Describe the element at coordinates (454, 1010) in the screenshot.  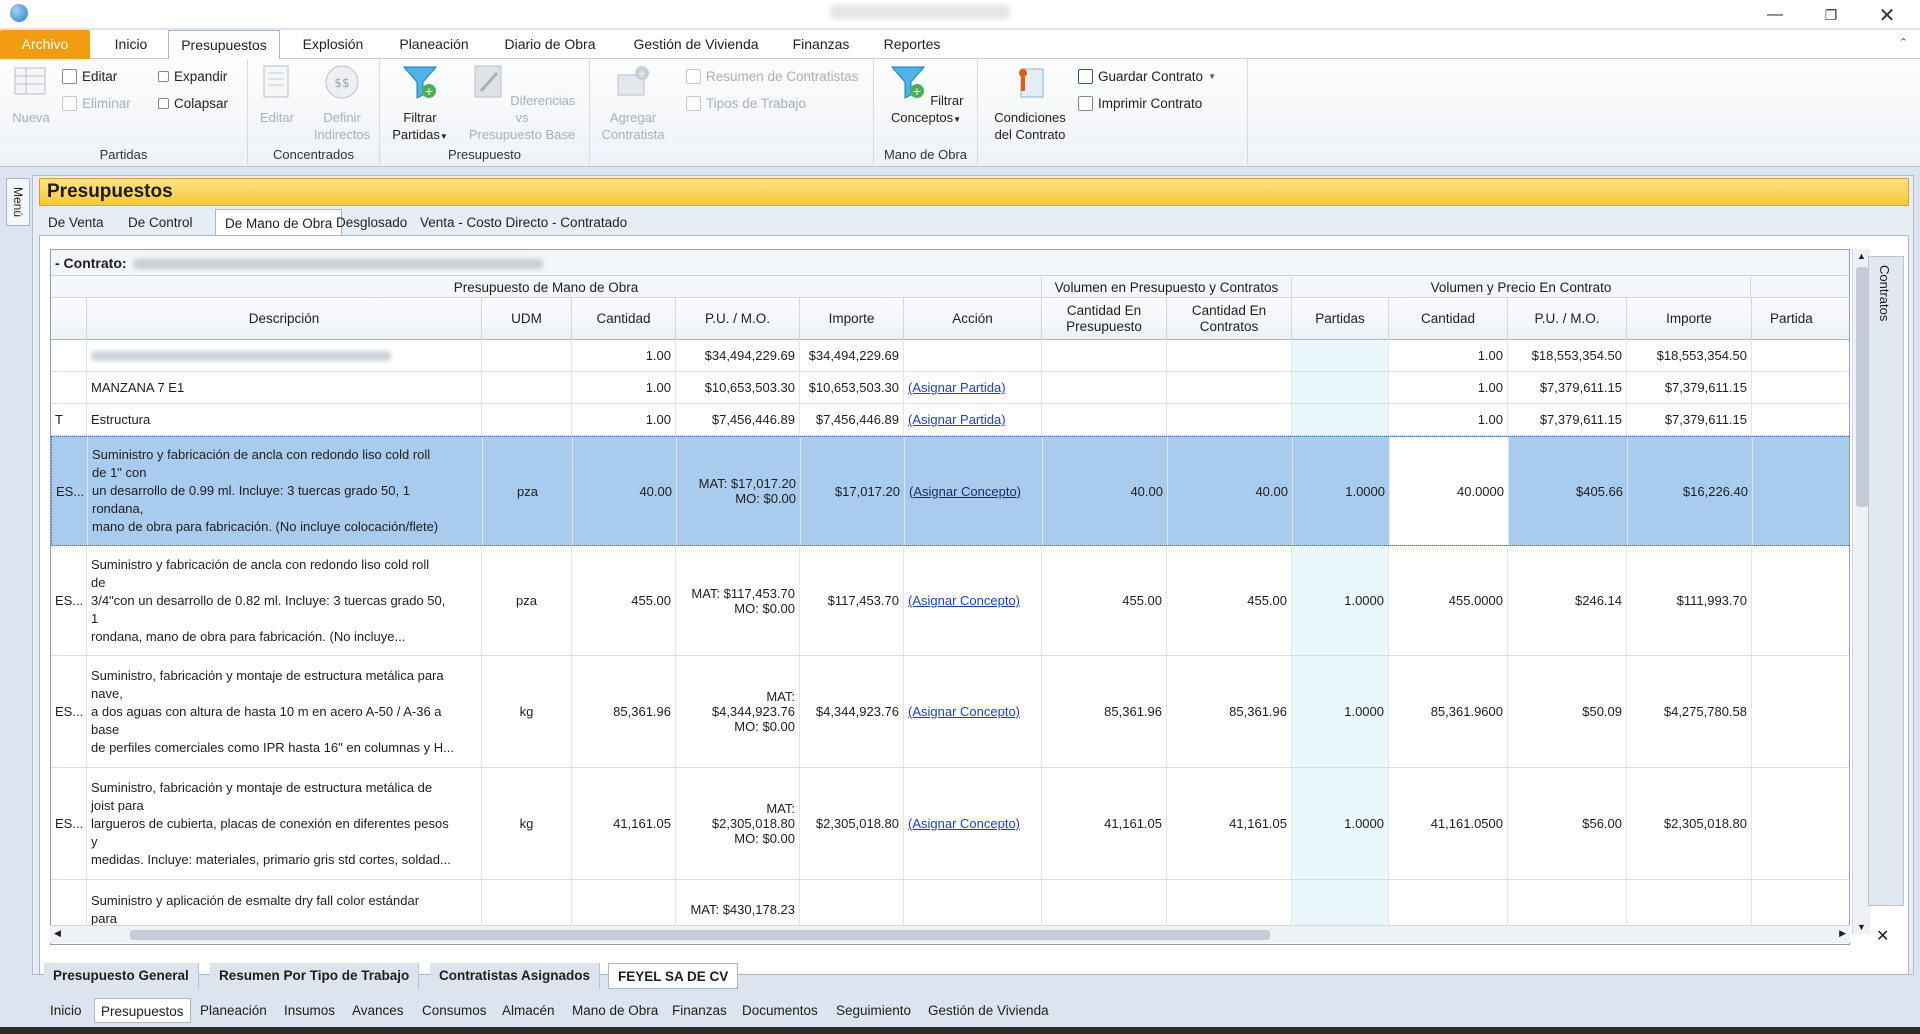
I see `module-tab-consumos: Consumos` at that location.